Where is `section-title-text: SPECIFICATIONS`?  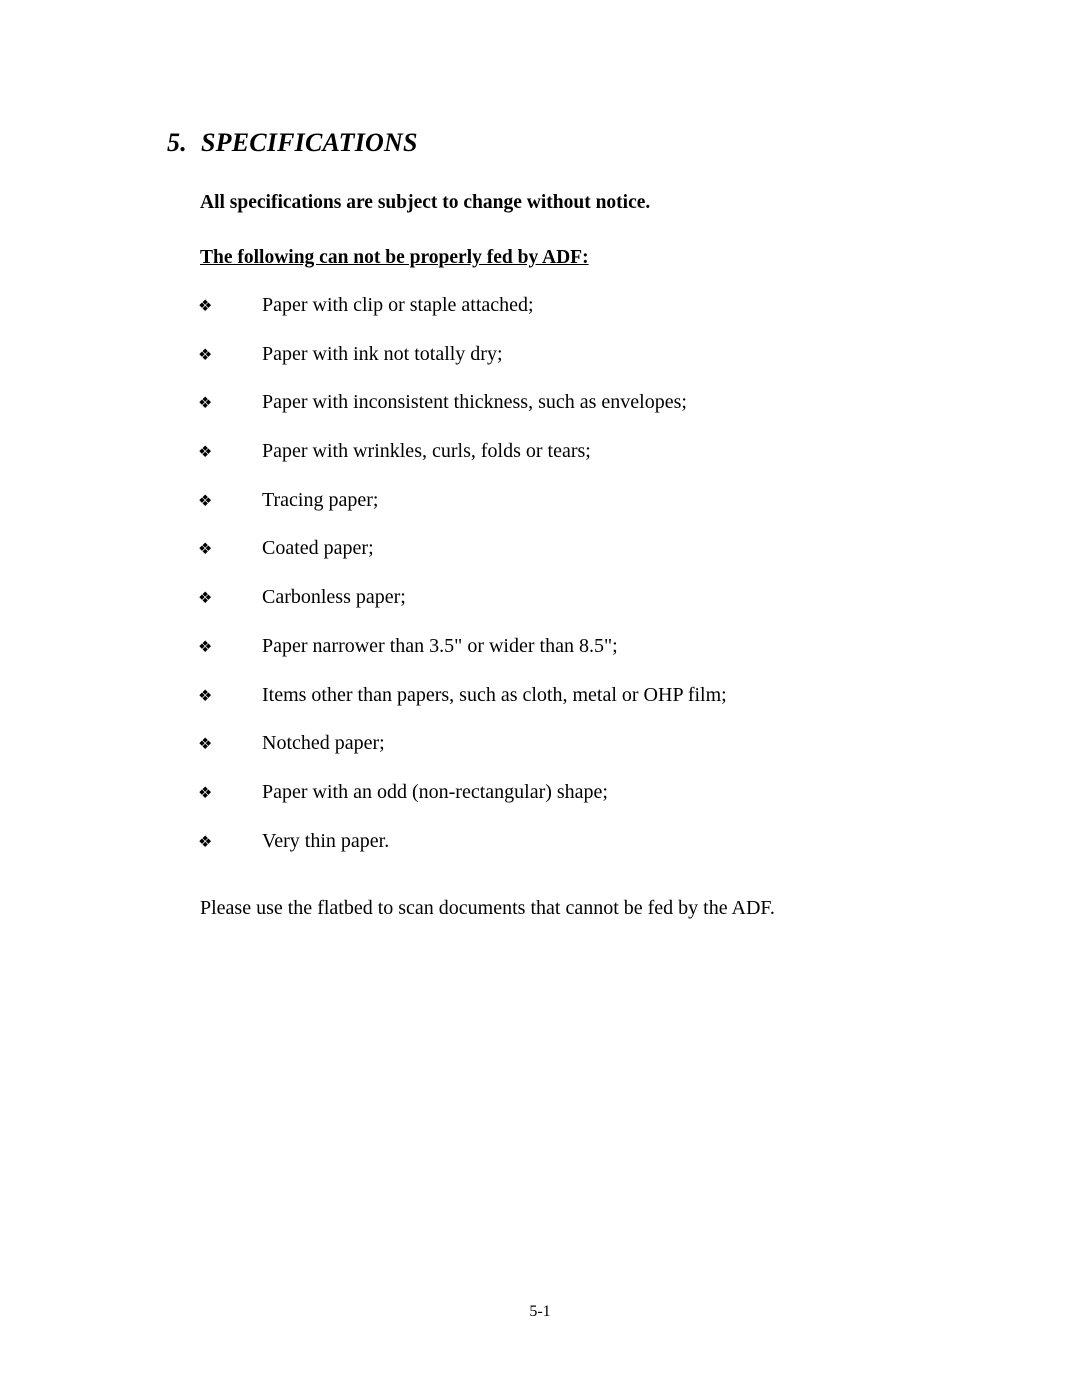 section-title-text: SPECIFICATIONS is located at coordinates (309, 142).